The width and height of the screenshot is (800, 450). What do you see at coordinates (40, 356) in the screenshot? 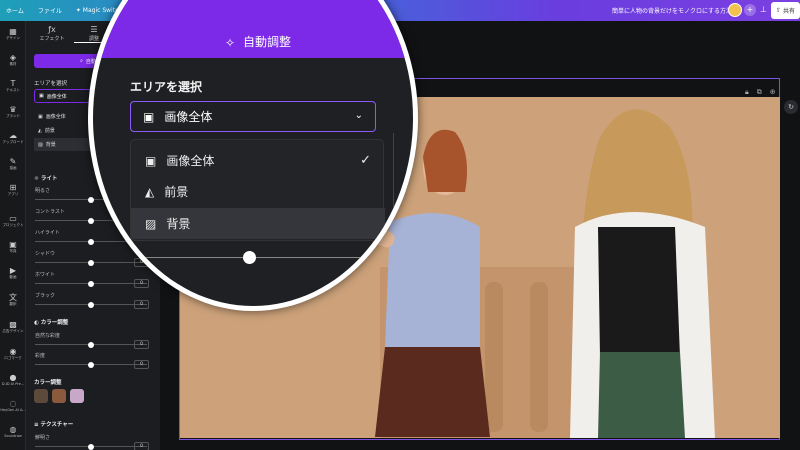
I see `slider-label: 彩度` at bounding box center [40, 356].